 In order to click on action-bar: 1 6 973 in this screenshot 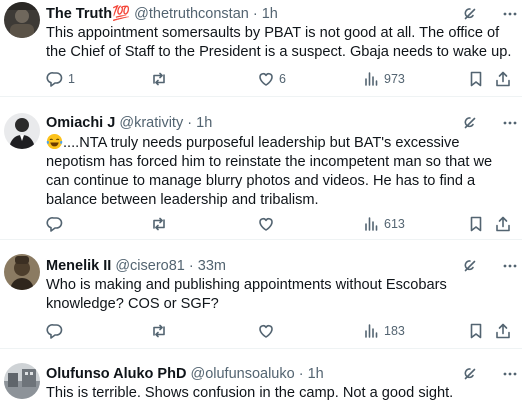, I will do `click(280, 79)`.